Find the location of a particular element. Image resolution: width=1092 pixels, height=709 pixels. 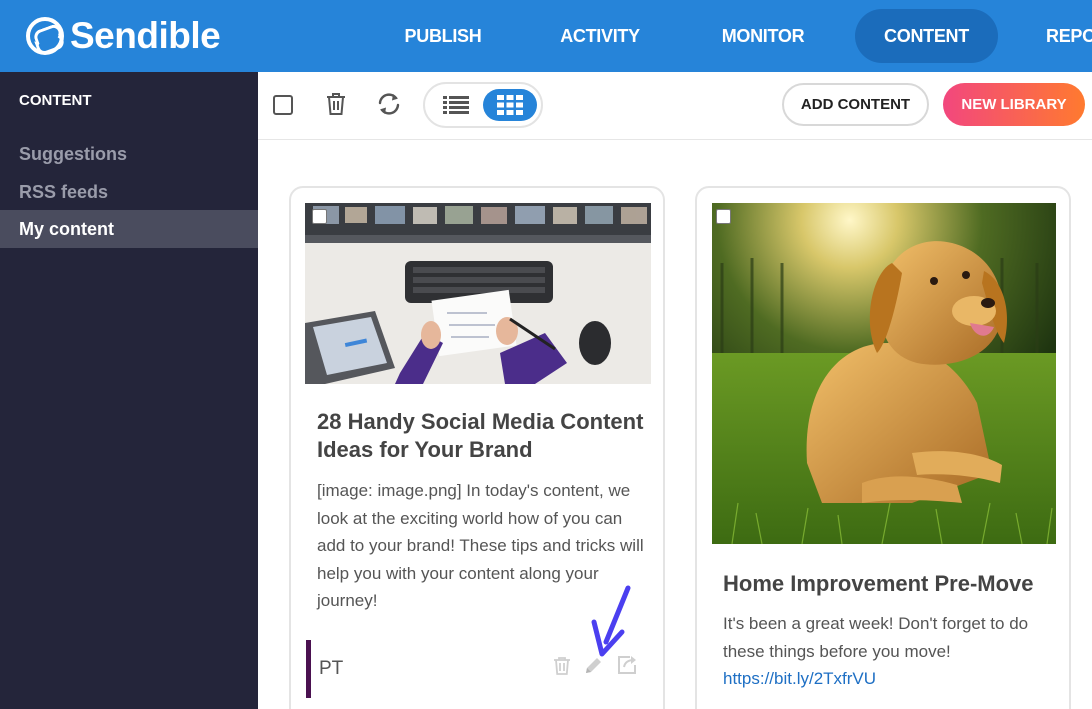

sendible-logo-icon is located at coordinates (45, 36).